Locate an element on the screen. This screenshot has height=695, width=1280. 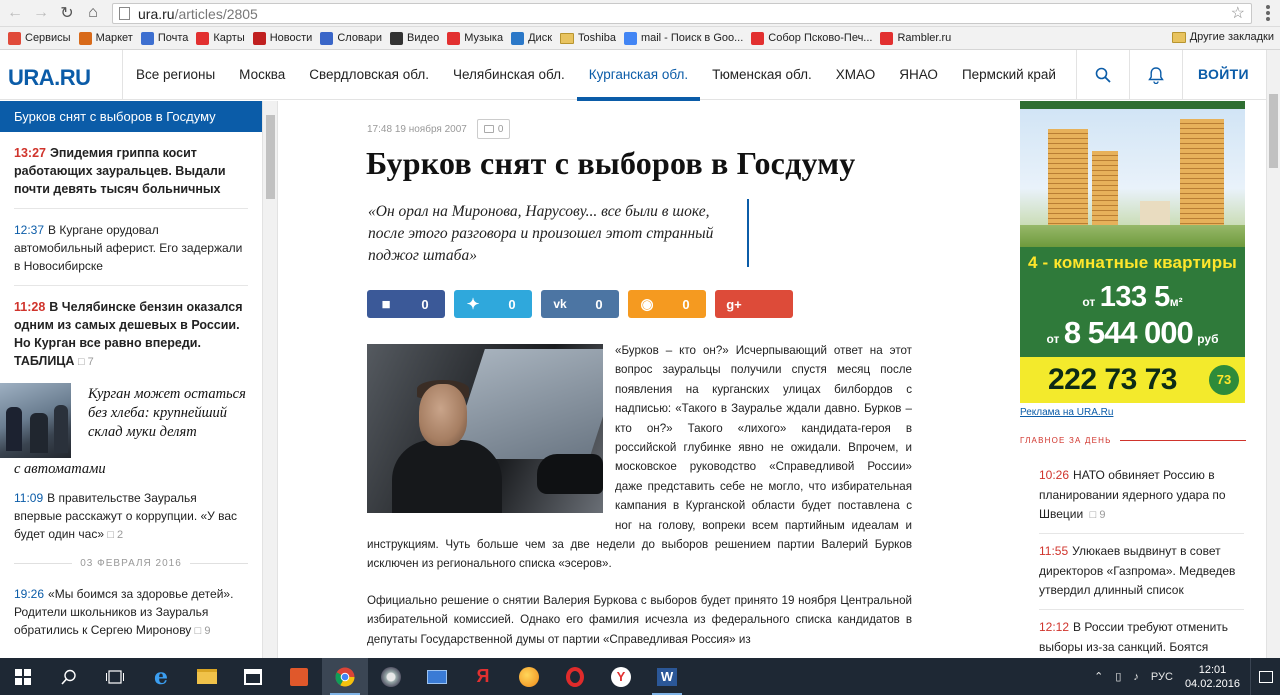
opera-icon is located at coordinates (575, 676).